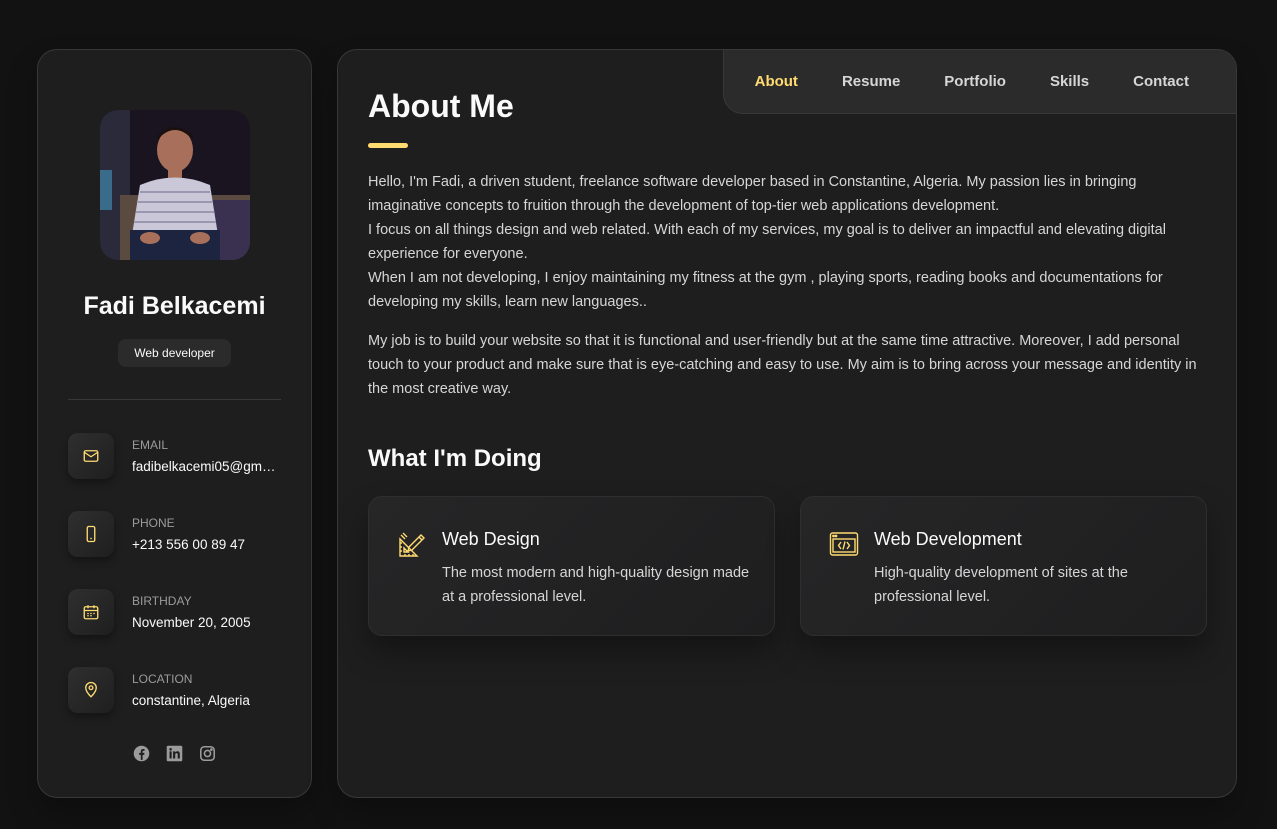  What do you see at coordinates (153, 523) in the screenshot?
I see `phone-label: PHONE` at bounding box center [153, 523].